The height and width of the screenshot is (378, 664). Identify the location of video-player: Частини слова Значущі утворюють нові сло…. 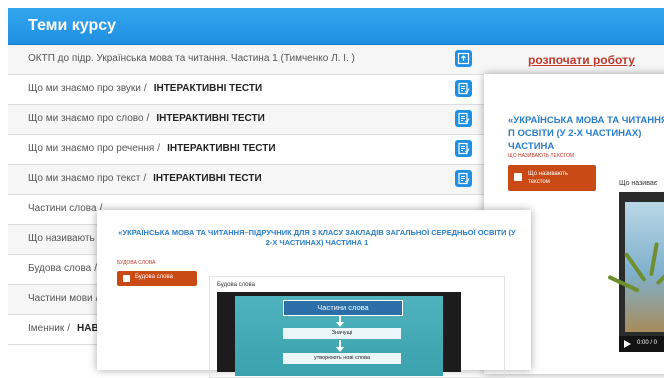
(339, 334).